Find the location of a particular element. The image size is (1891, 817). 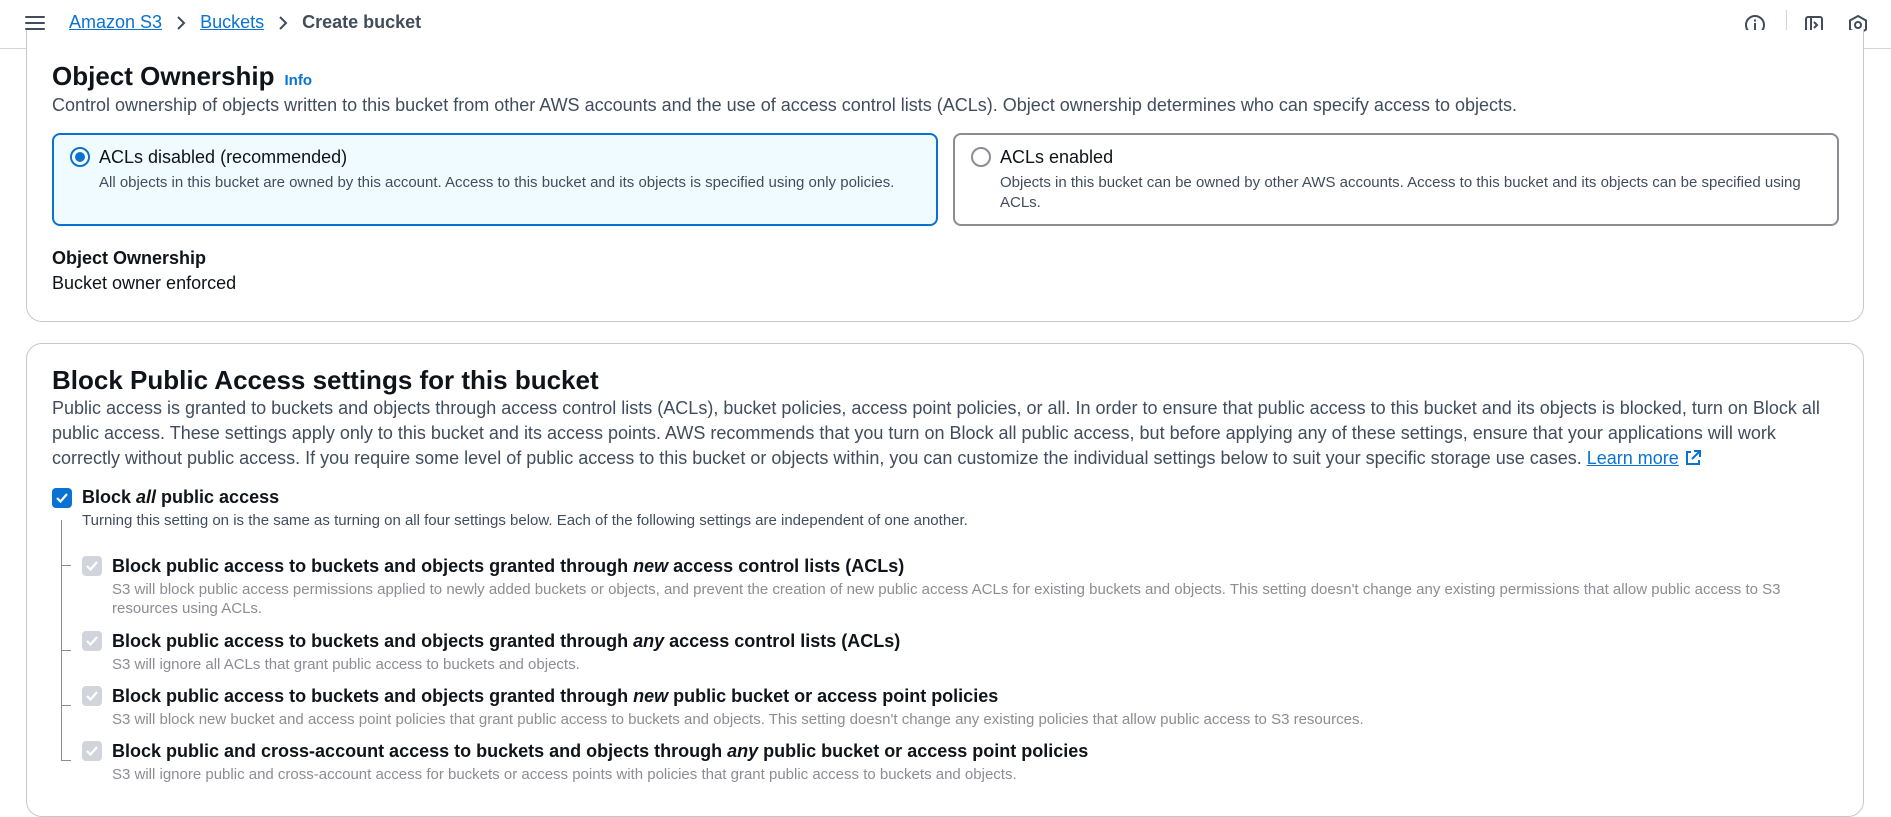

block-all-public-access-label: Block all public access is located at coordinates (181, 497).